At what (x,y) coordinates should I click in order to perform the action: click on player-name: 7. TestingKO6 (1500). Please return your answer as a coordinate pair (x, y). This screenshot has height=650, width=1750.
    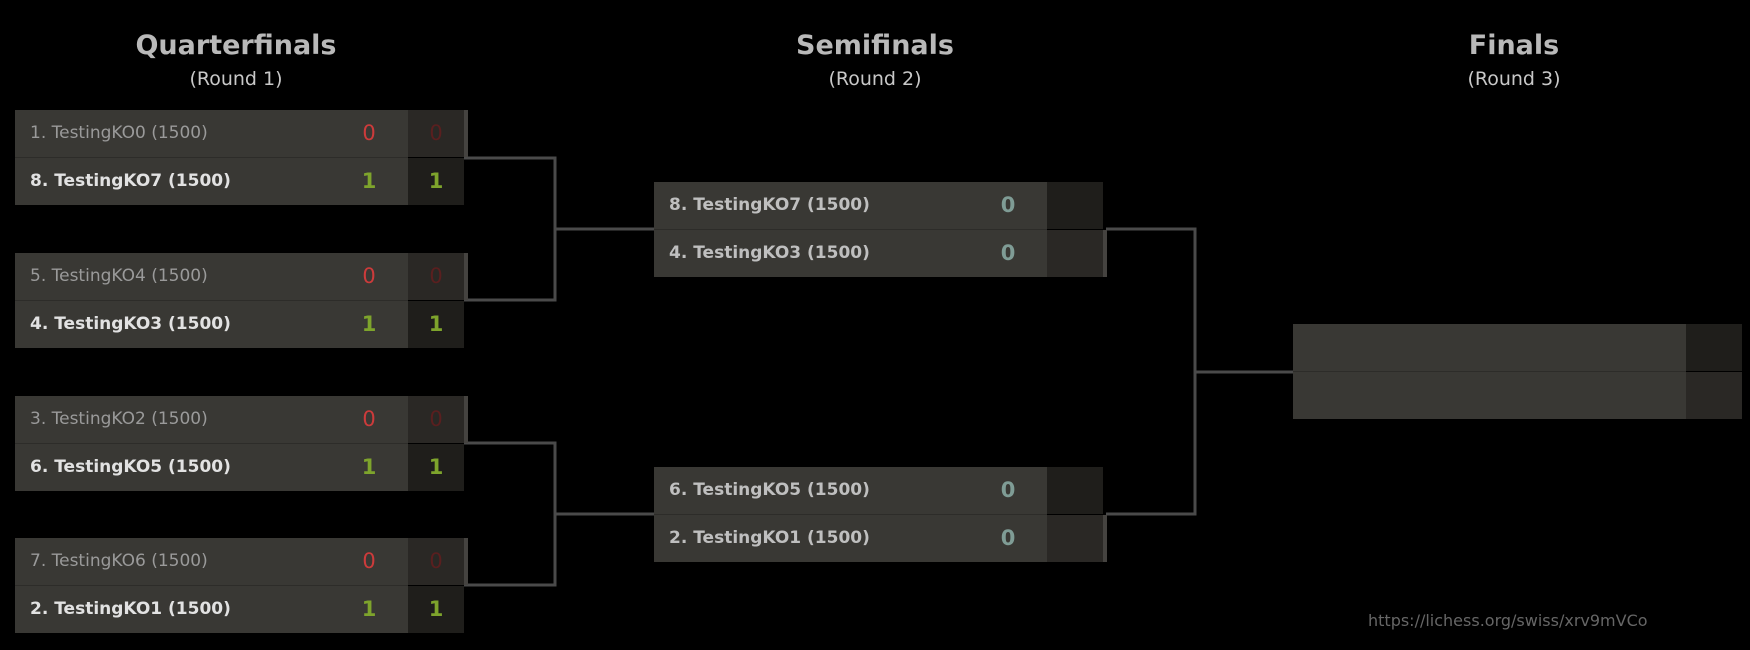
    Looking at the image, I should click on (119, 561).